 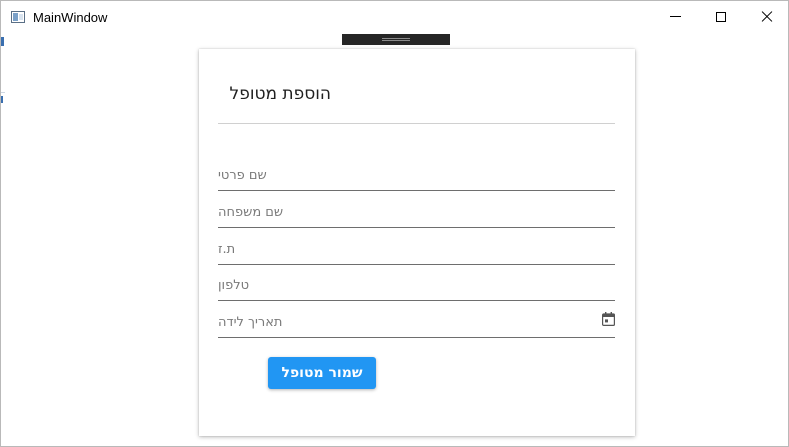 I want to click on birth-date-input, so click(x=416, y=323).